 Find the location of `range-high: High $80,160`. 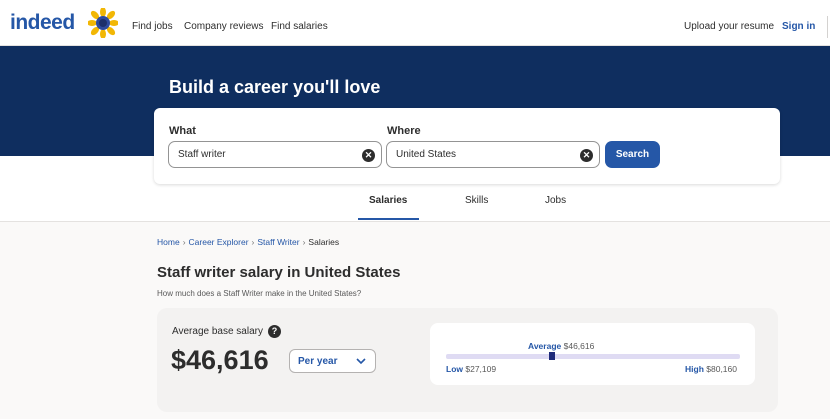

range-high: High $80,160 is located at coordinates (711, 369).